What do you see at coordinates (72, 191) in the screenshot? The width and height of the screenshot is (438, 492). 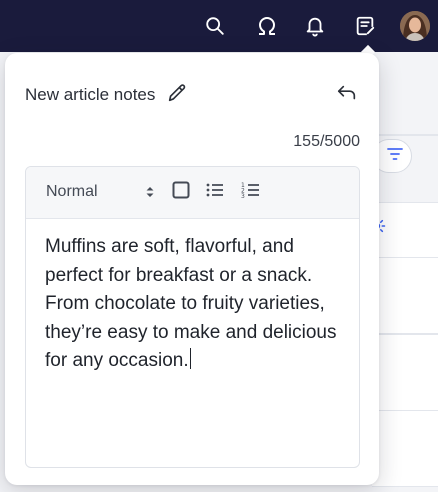 I see `text-format-value: Normal` at bounding box center [72, 191].